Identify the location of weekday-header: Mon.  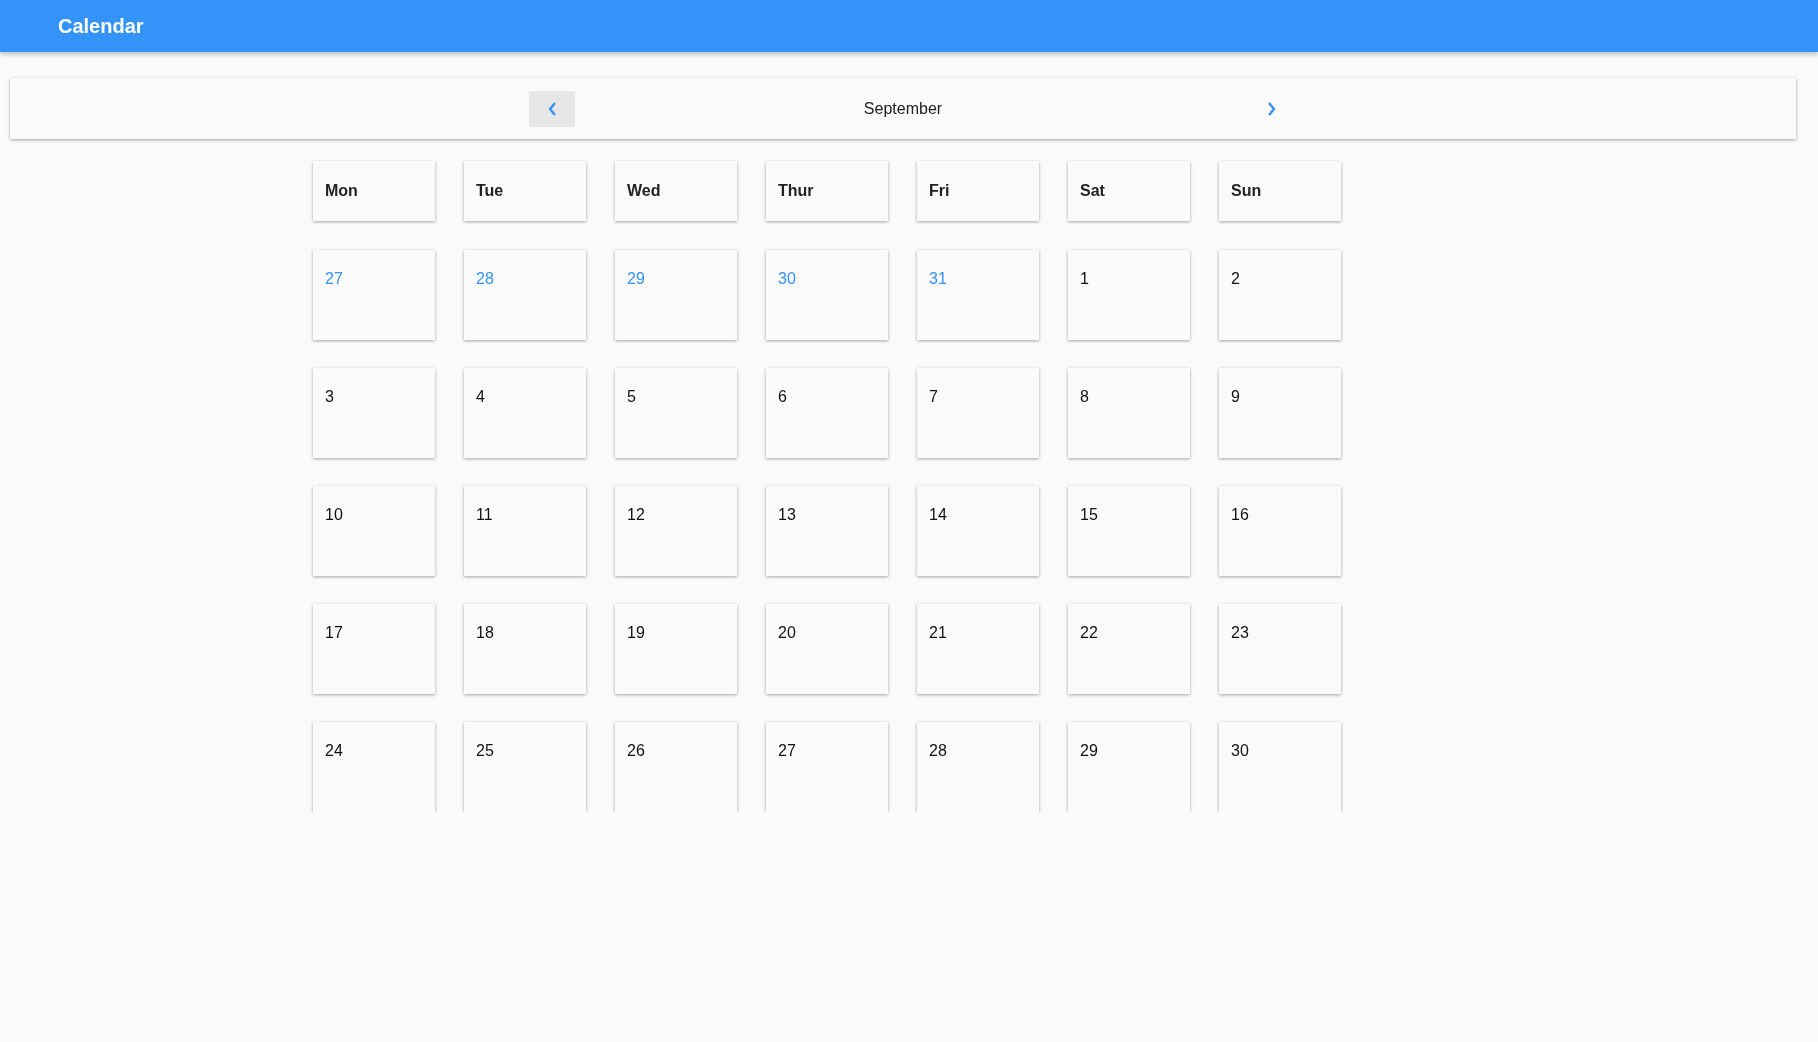
(374, 191).